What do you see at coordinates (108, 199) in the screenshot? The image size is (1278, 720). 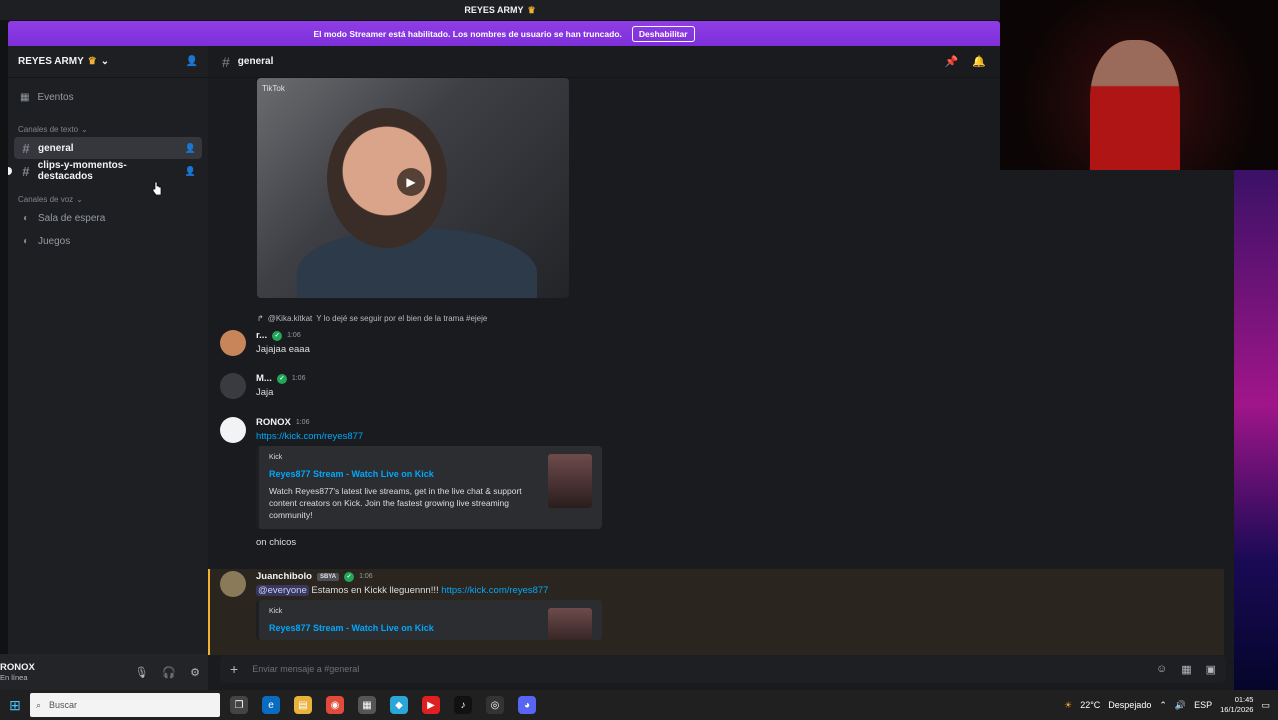 I see `category-voice-channels: Canales de voz ⌄` at bounding box center [108, 199].